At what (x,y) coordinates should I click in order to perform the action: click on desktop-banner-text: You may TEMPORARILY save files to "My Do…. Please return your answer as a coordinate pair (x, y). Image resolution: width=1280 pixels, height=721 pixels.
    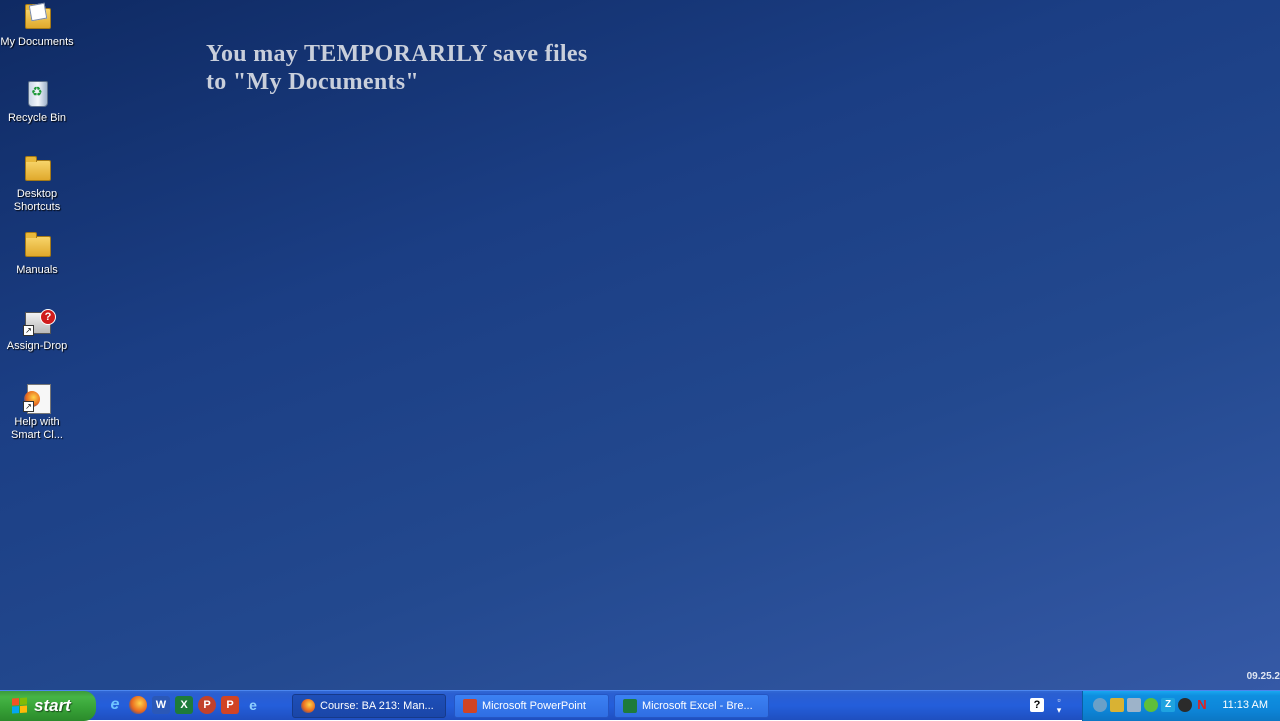
    Looking at the image, I should click on (396, 68).